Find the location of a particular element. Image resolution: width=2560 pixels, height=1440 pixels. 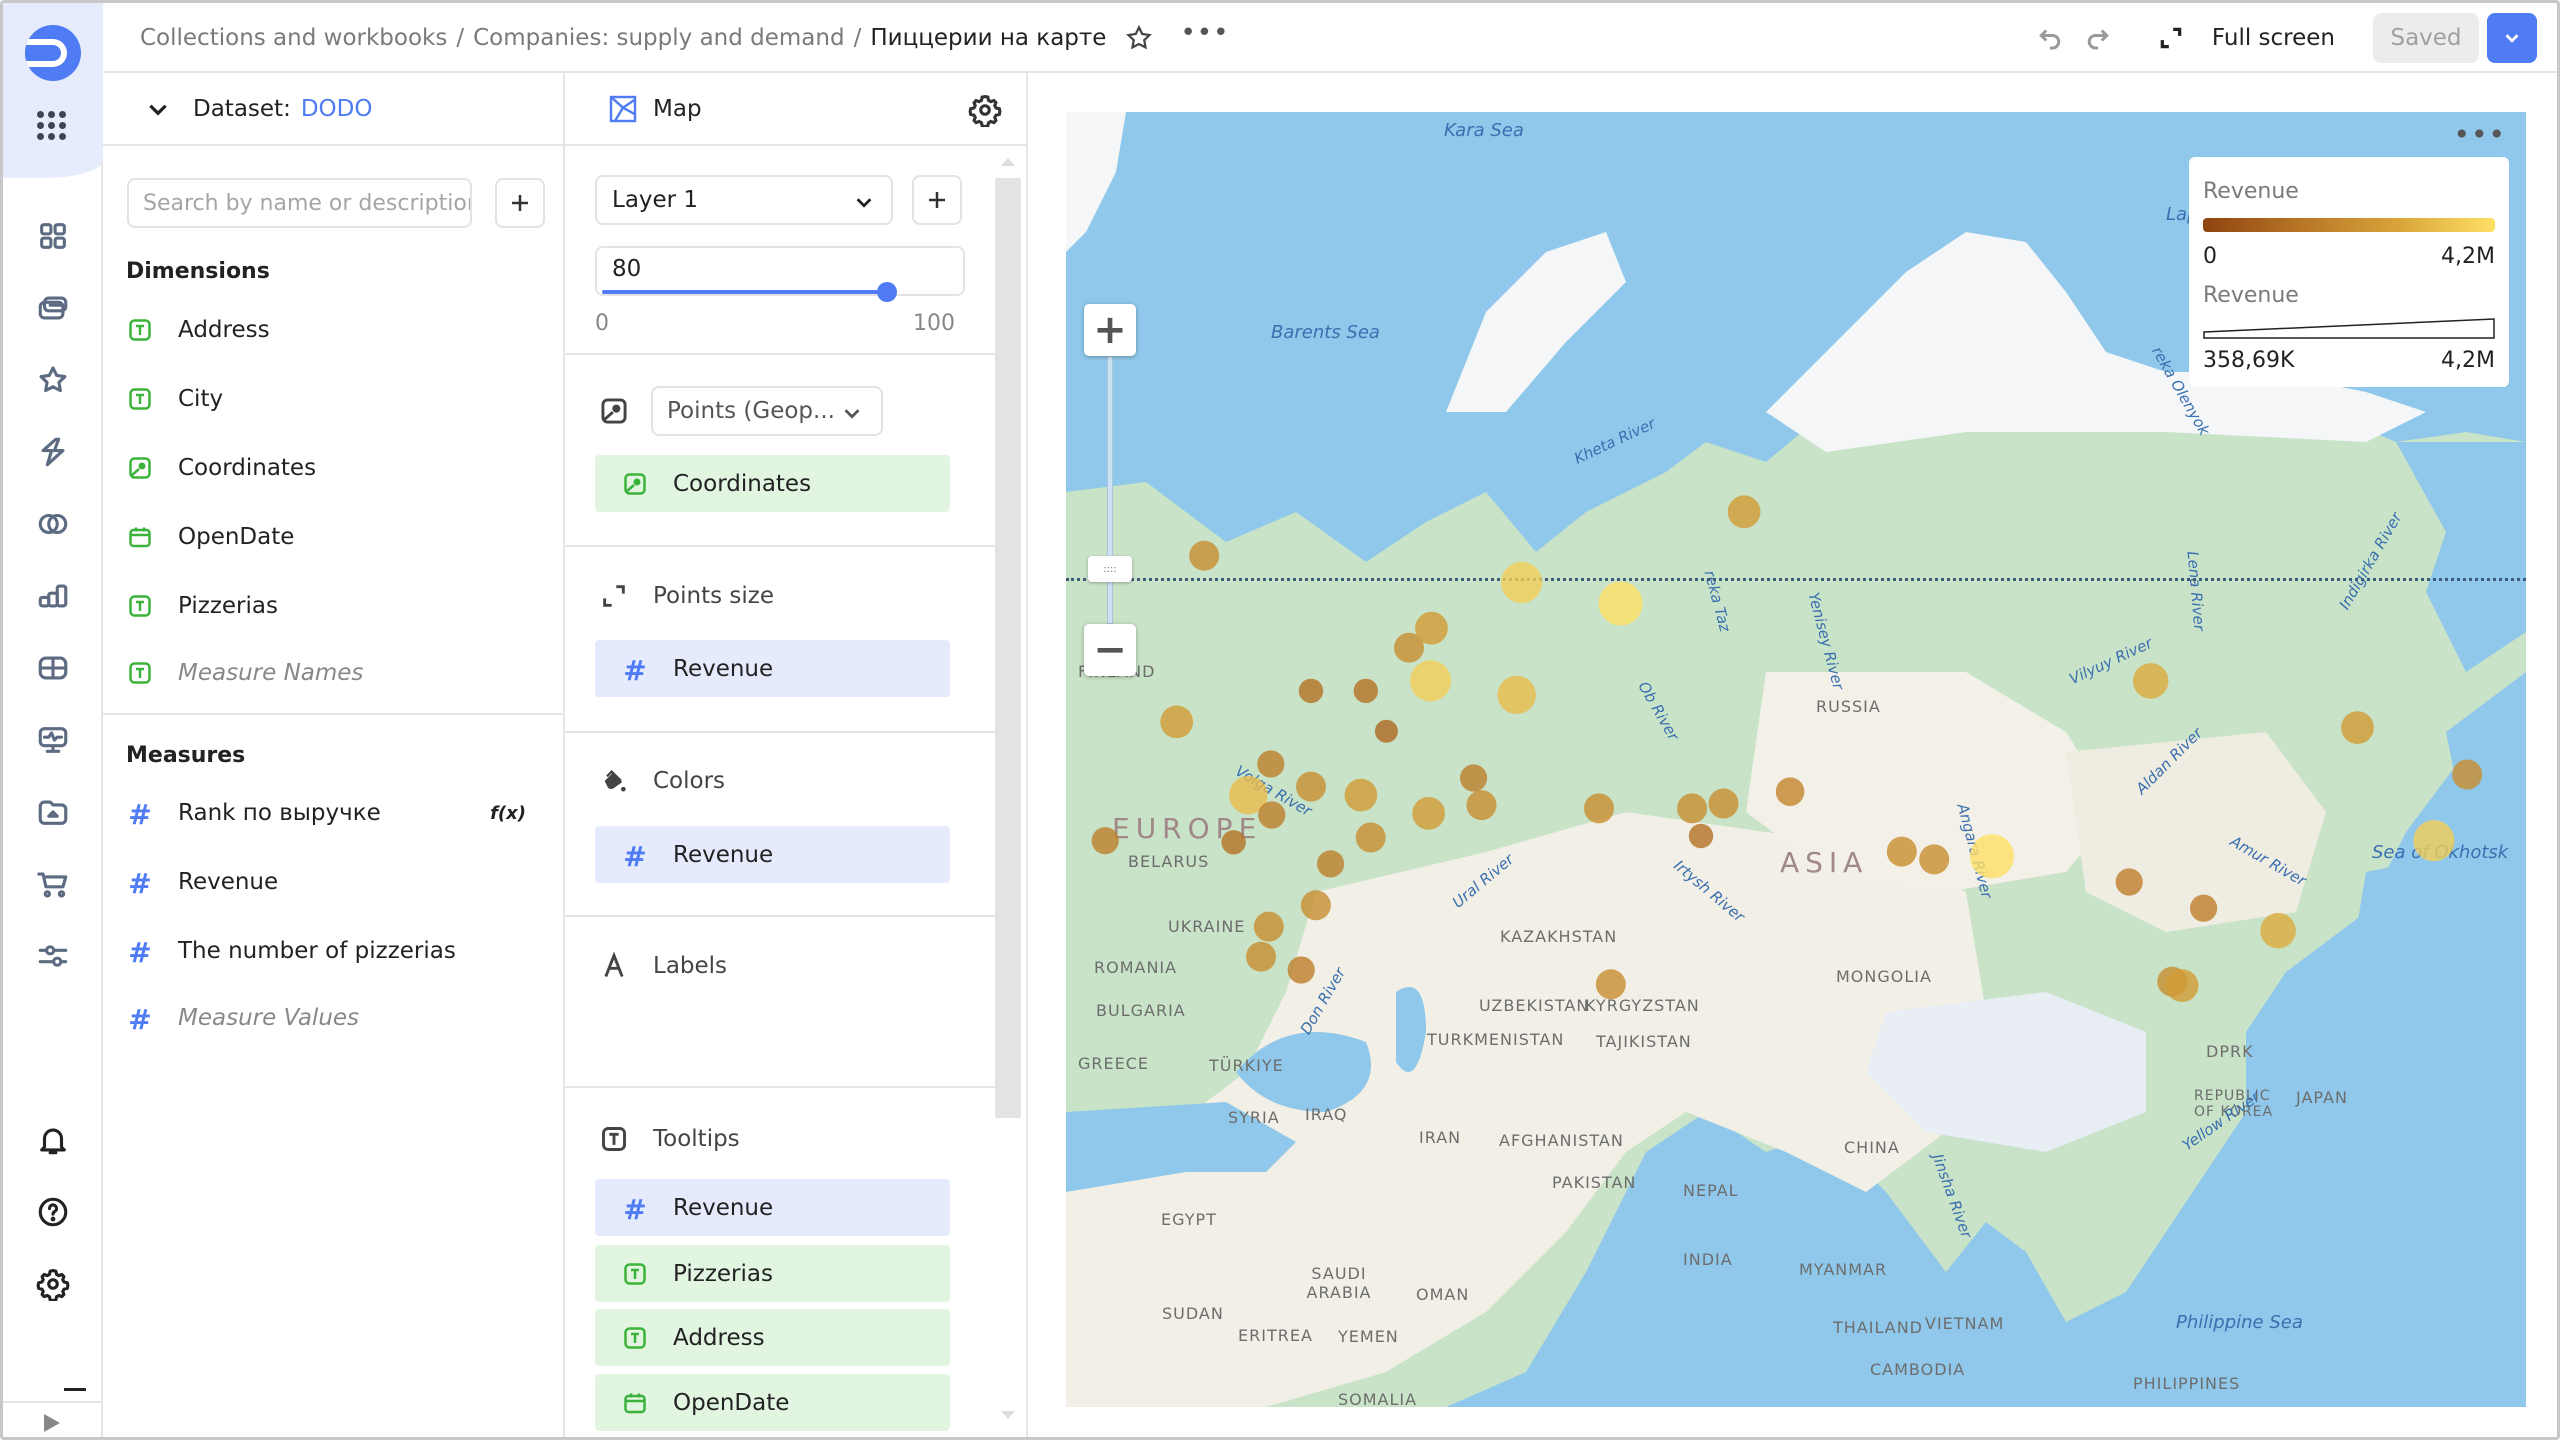

geo-field-chip: Coordinates is located at coordinates (772, 483).